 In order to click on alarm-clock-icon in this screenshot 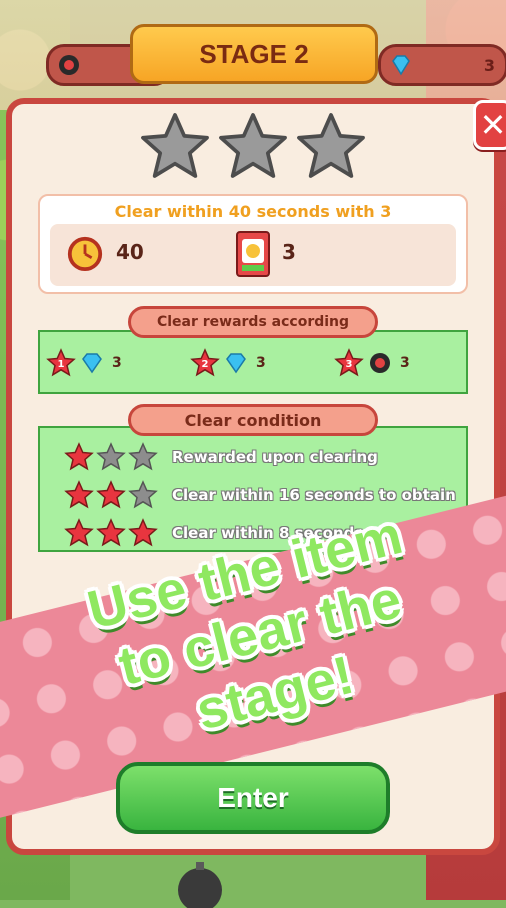, I will do `click(85, 254)`.